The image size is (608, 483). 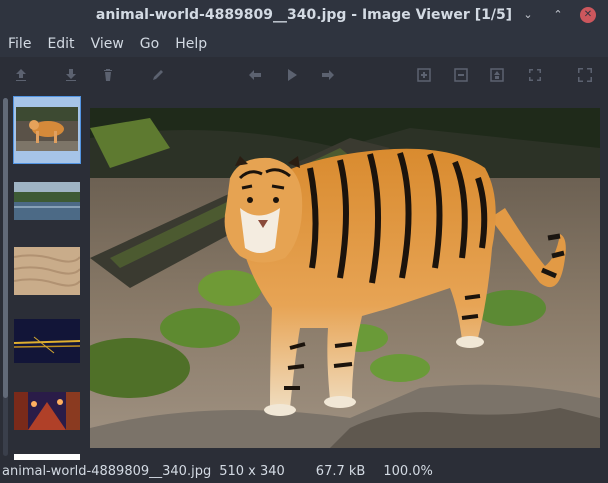 What do you see at coordinates (424, 75) in the screenshot?
I see `zoom-in-icon` at bounding box center [424, 75].